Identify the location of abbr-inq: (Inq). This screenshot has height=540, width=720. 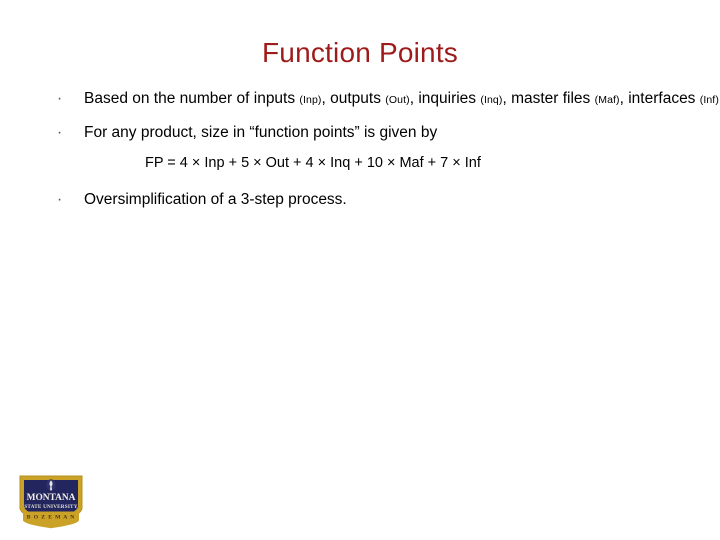
(491, 100).